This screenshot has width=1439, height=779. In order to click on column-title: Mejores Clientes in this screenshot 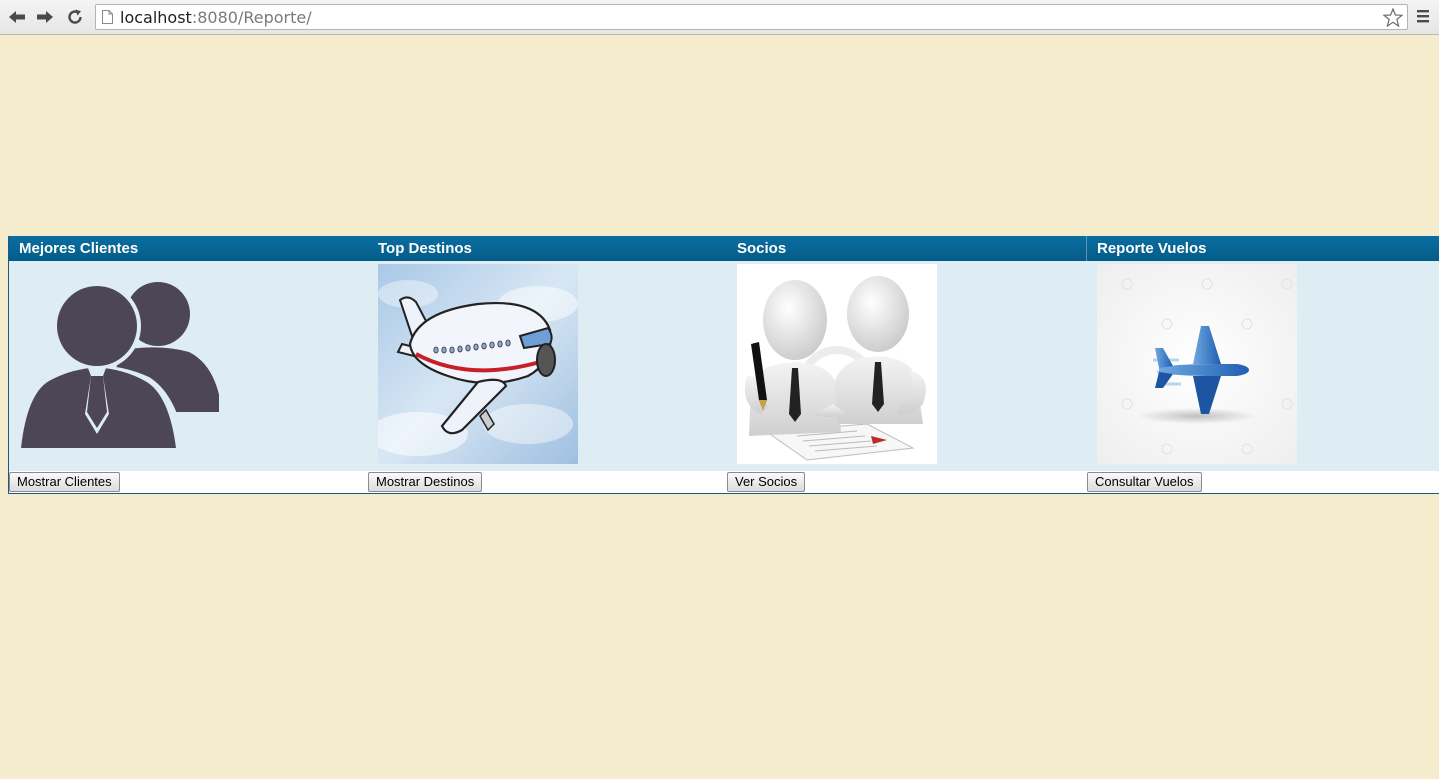, I will do `click(79, 248)`.